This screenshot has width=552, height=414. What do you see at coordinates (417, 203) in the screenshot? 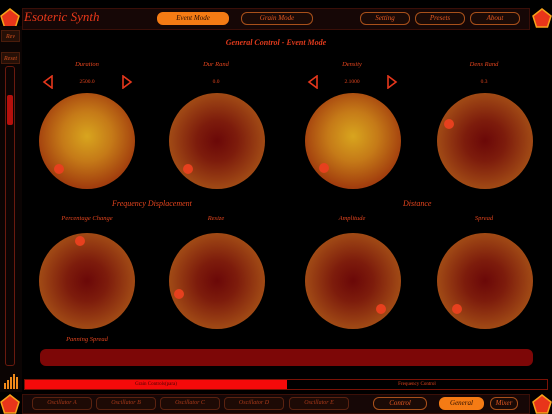
I see `distance-section-title: Distance` at bounding box center [417, 203].